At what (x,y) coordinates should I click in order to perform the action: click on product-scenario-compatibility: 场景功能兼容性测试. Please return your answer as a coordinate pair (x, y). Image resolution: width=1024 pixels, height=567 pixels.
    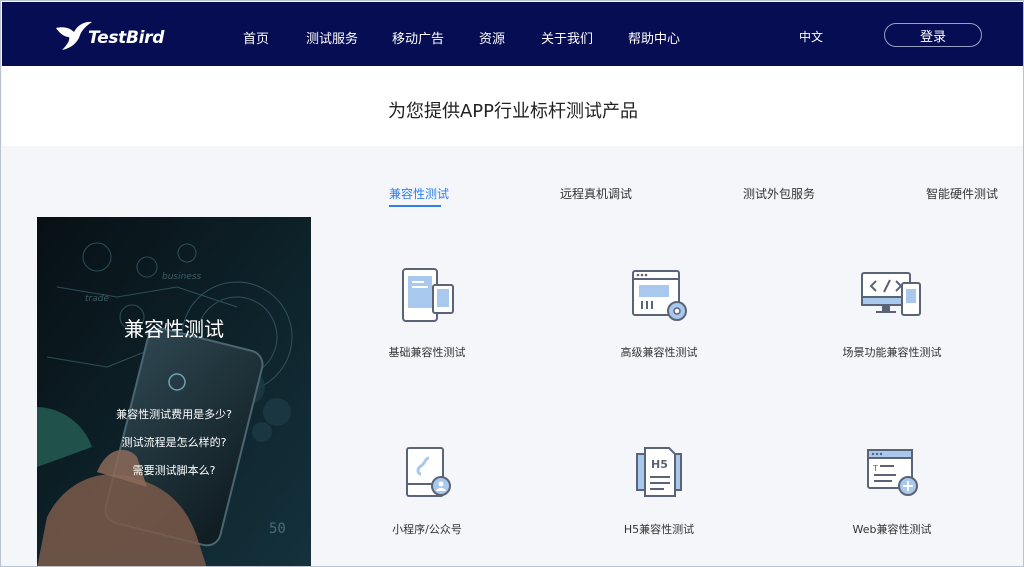
    Looking at the image, I should click on (892, 322).